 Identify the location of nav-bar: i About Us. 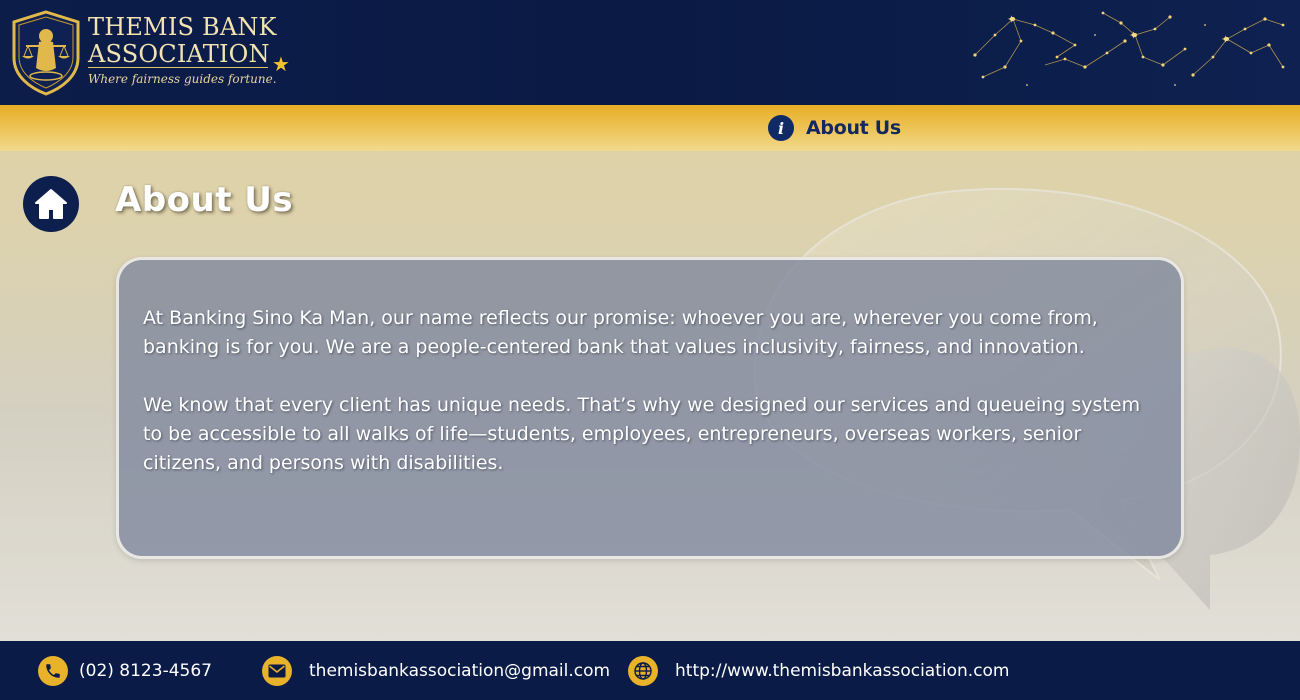
(650, 128).